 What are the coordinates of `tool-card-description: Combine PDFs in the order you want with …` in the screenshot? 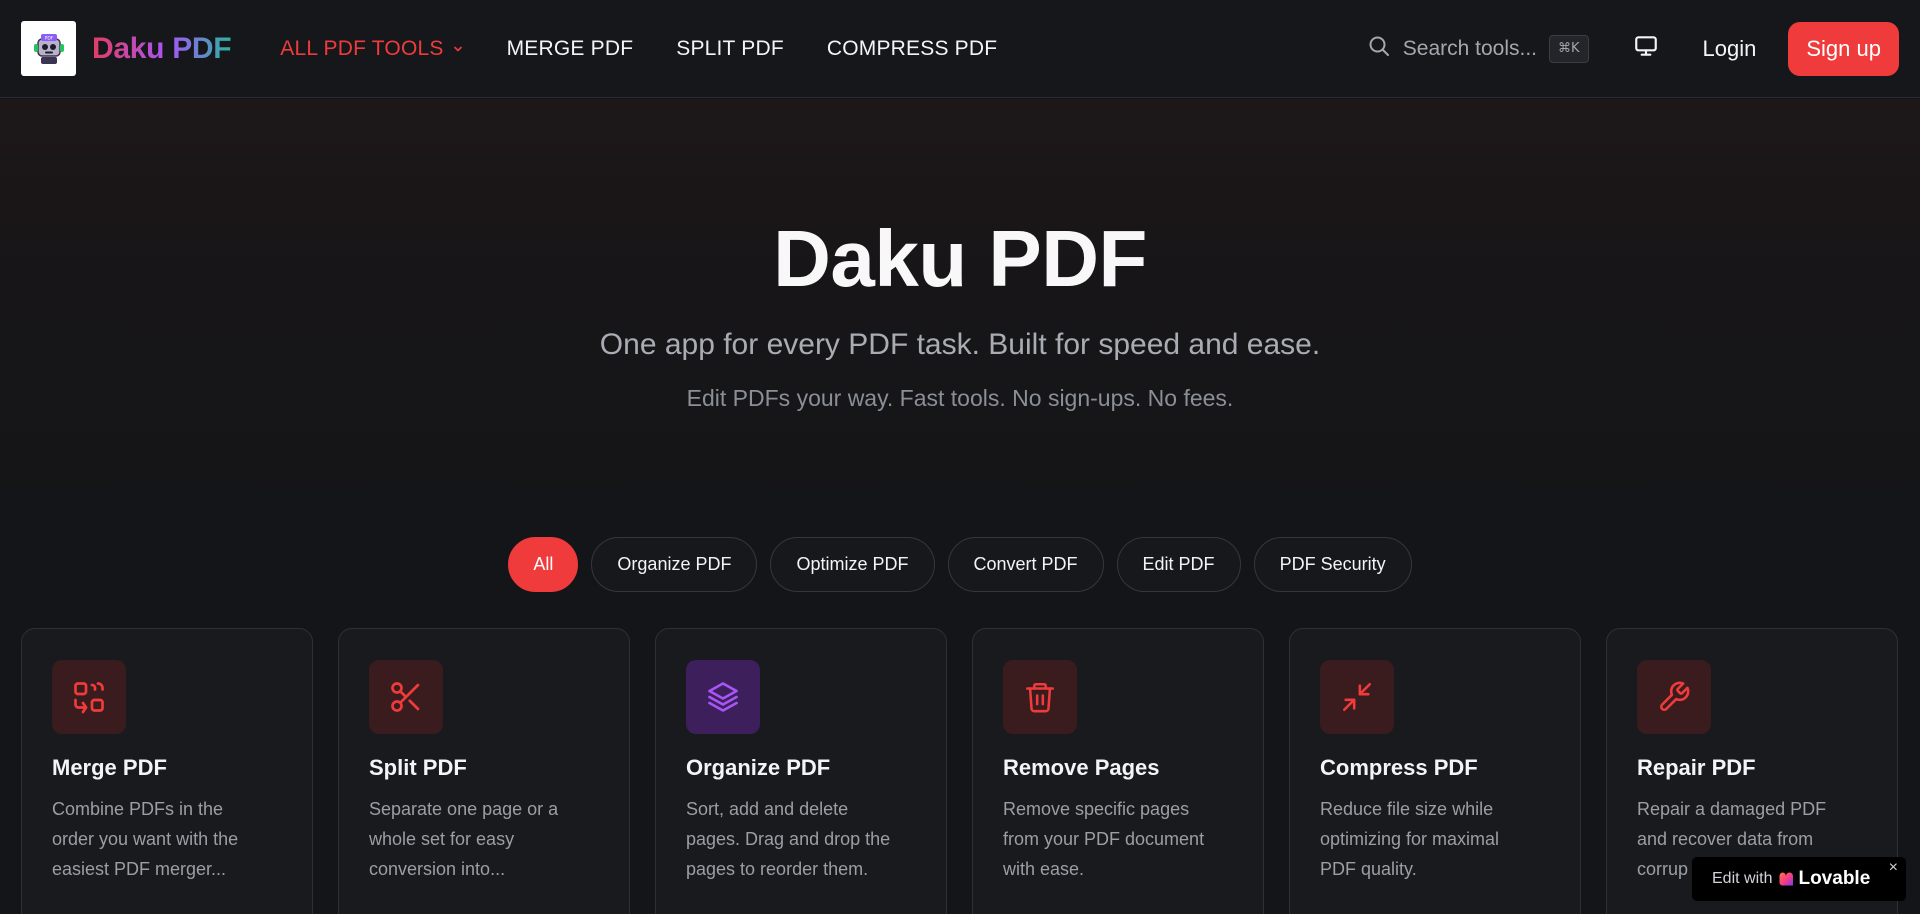 It's located at (167, 839).